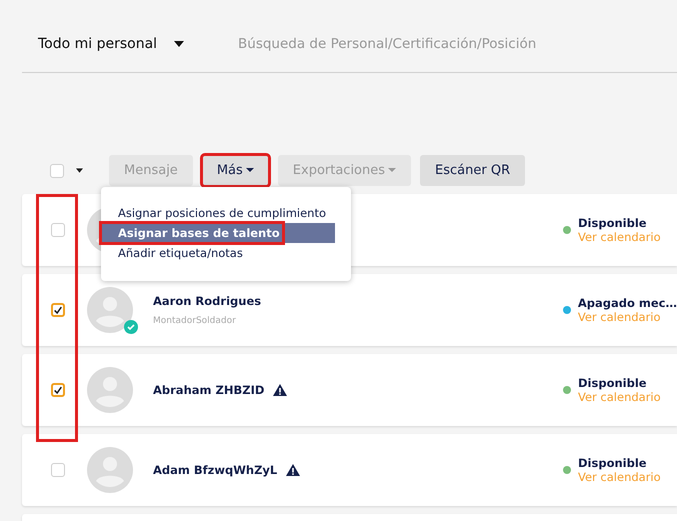 This screenshot has width=677, height=521. What do you see at coordinates (207, 301) in the screenshot?
I see `staff-name: Aaron Rodrigues` at bounding box center [207, 301].